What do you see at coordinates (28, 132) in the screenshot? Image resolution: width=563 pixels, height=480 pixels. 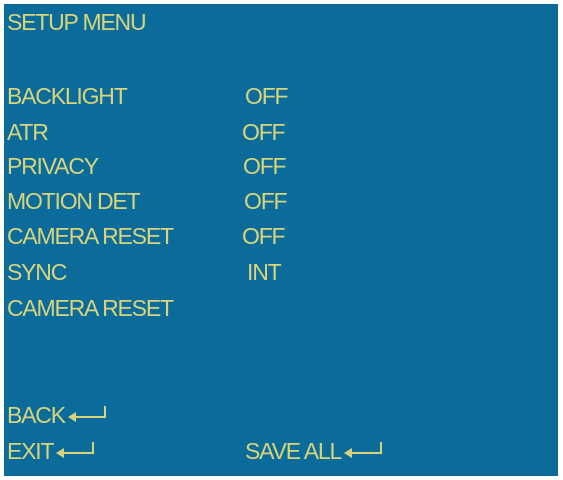 I see `menu-item-atr-label: ATR` at bounding box center [28, 132].